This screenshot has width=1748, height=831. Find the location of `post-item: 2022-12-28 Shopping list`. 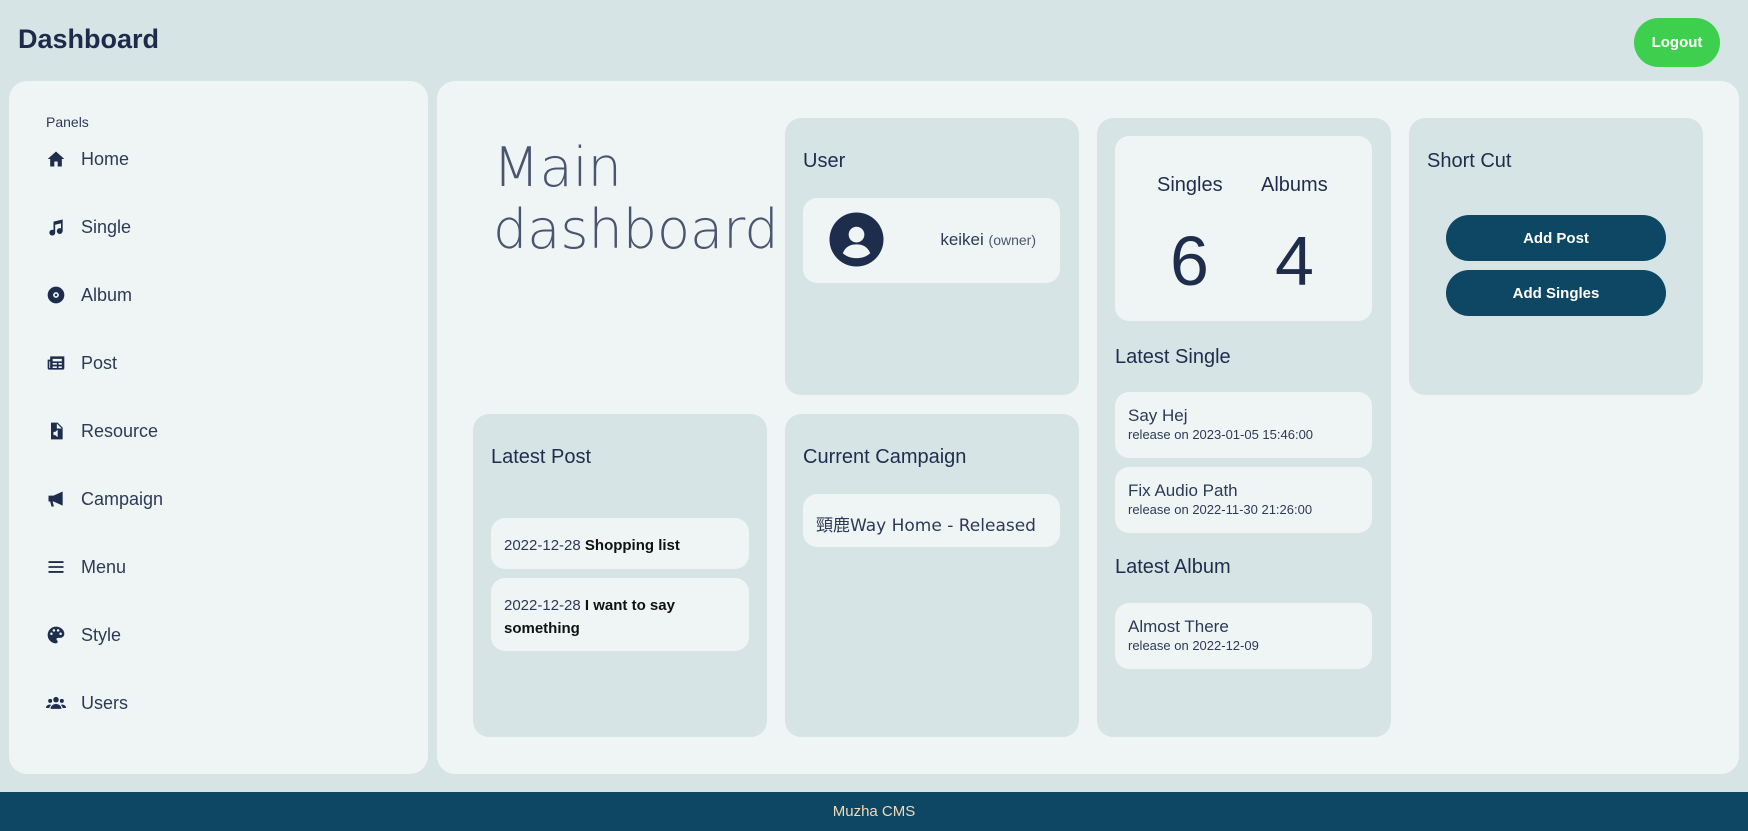

post-item: 2022-12-28 Shopping list is located at coordinates (620, 543).